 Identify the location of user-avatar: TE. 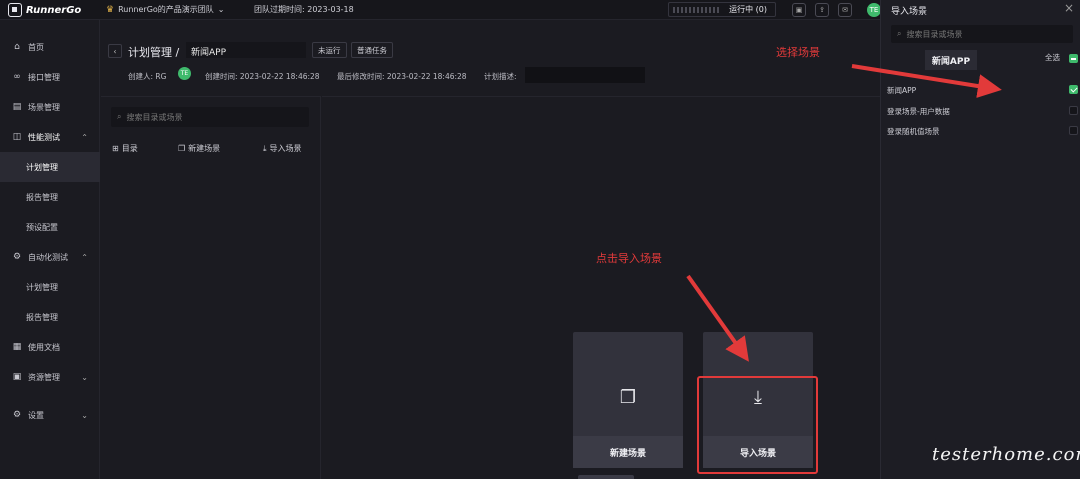
(874, 10).